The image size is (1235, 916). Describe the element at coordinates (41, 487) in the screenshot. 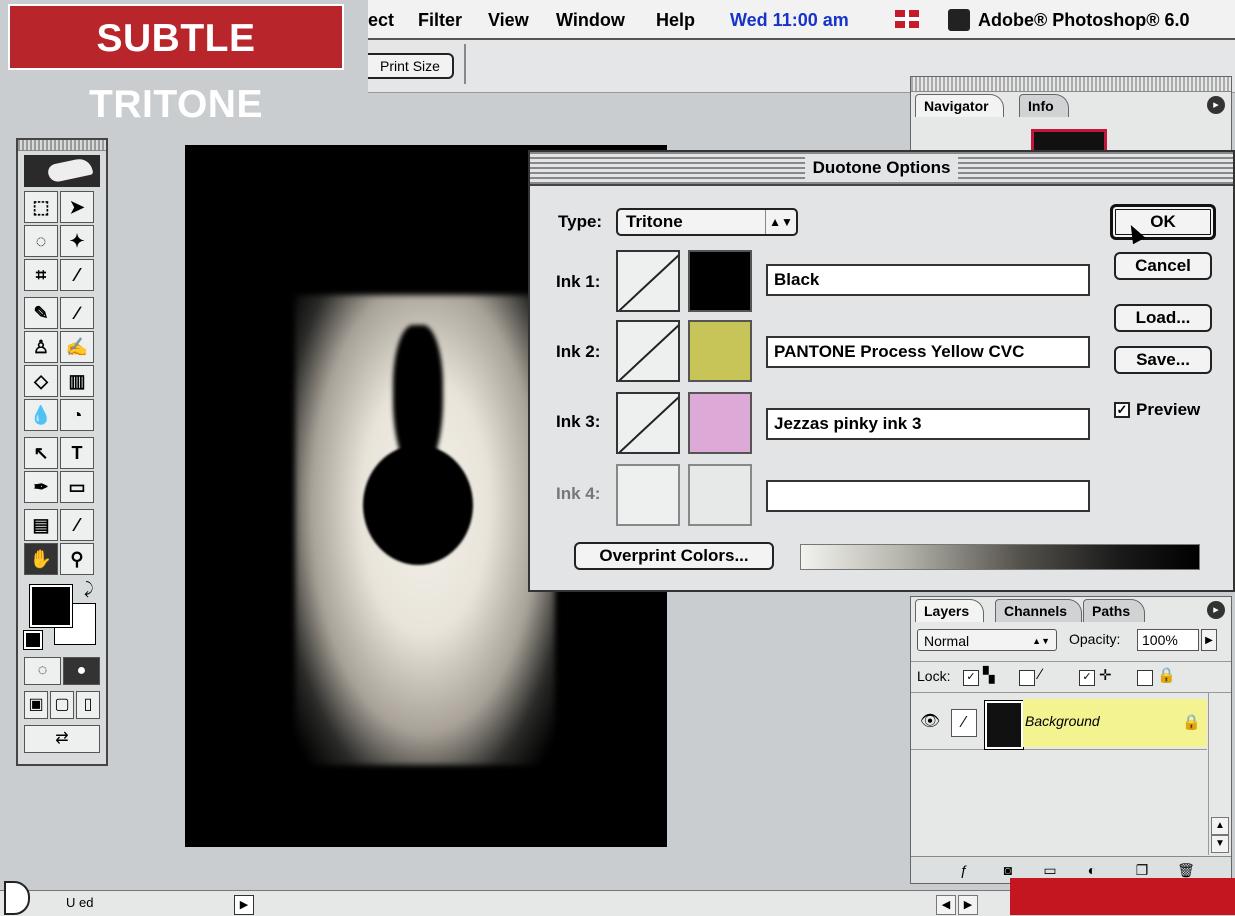

I see `pen-tool-icon: ✒` at that location.